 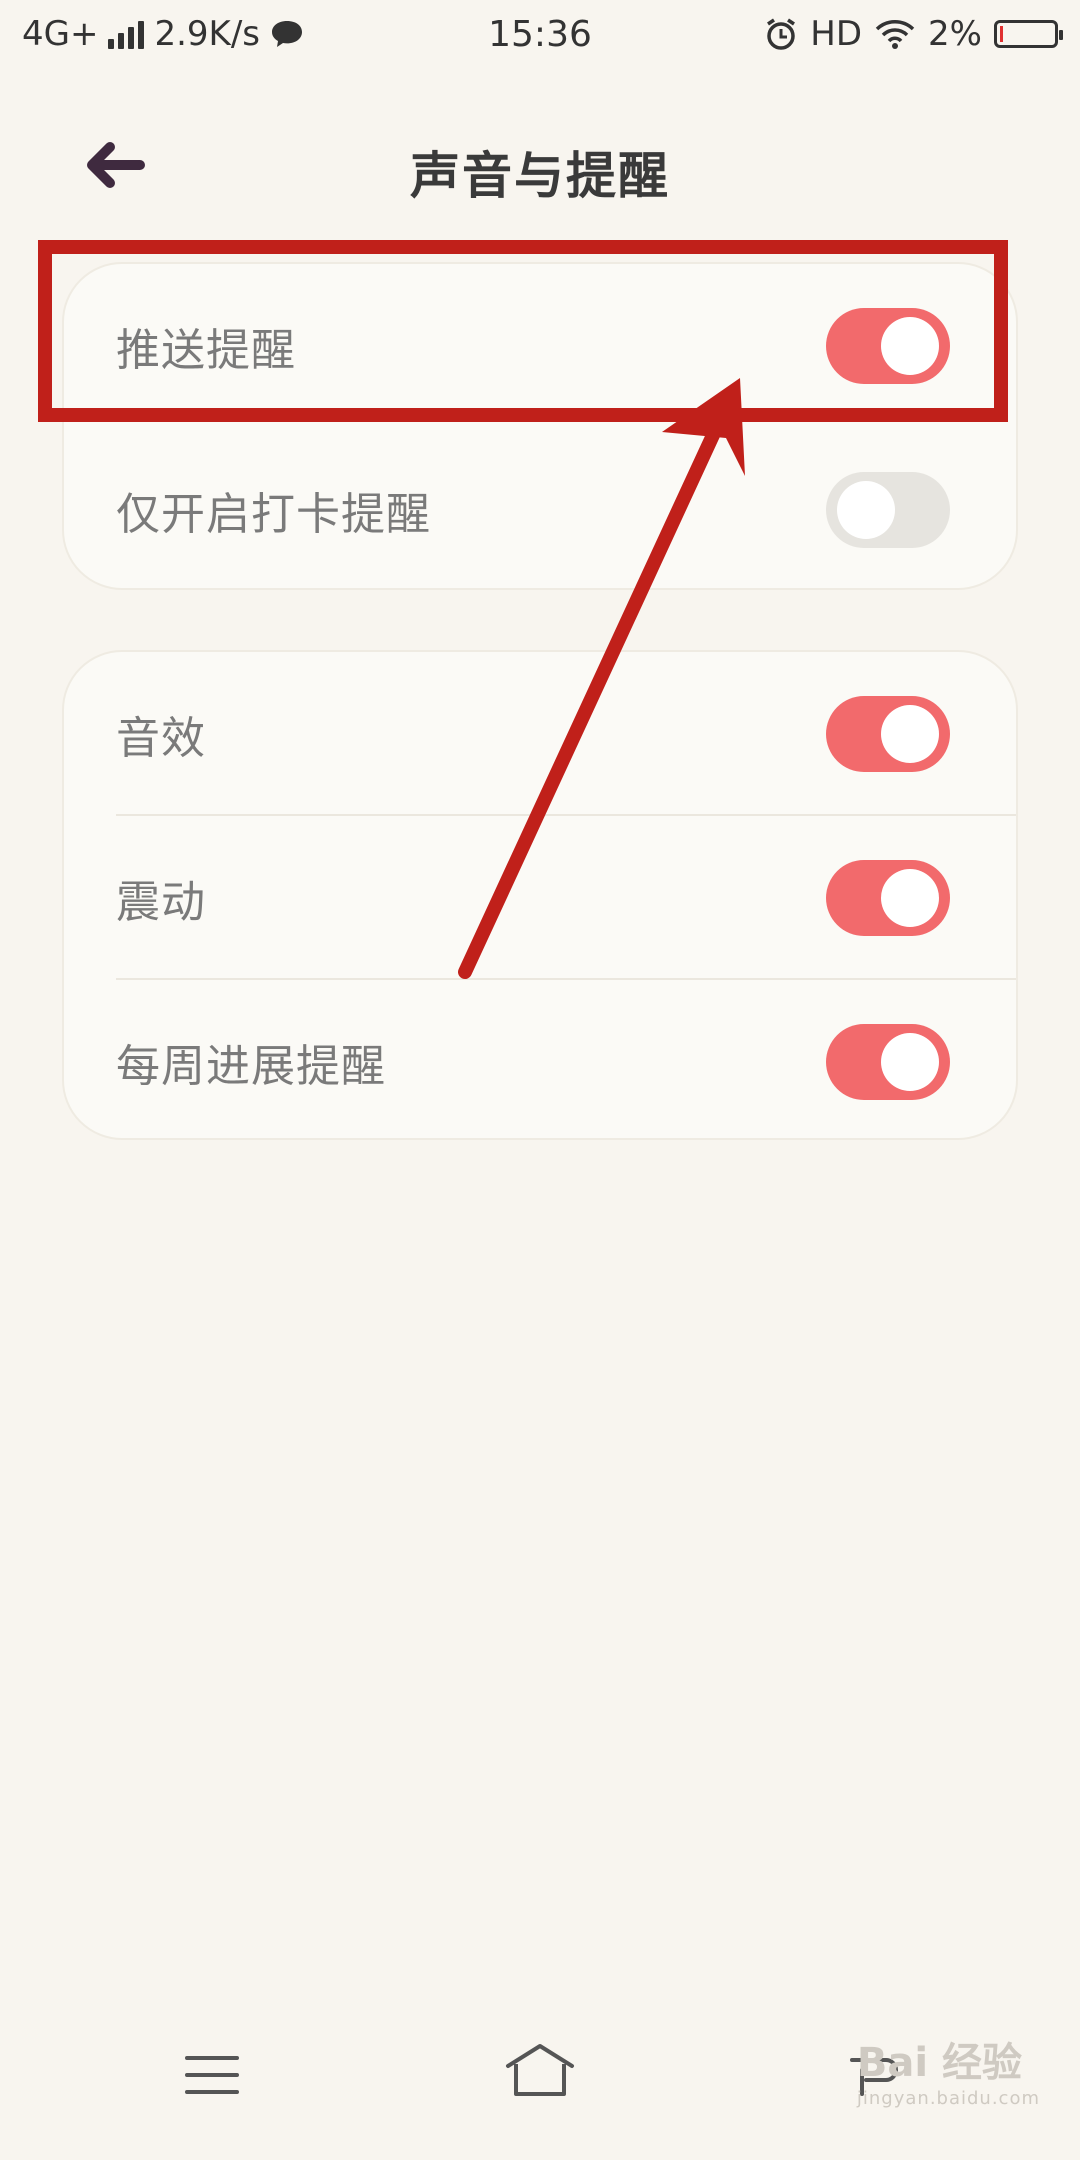 I want to click on header: 声音与提醒, so click(x=540, y=170).